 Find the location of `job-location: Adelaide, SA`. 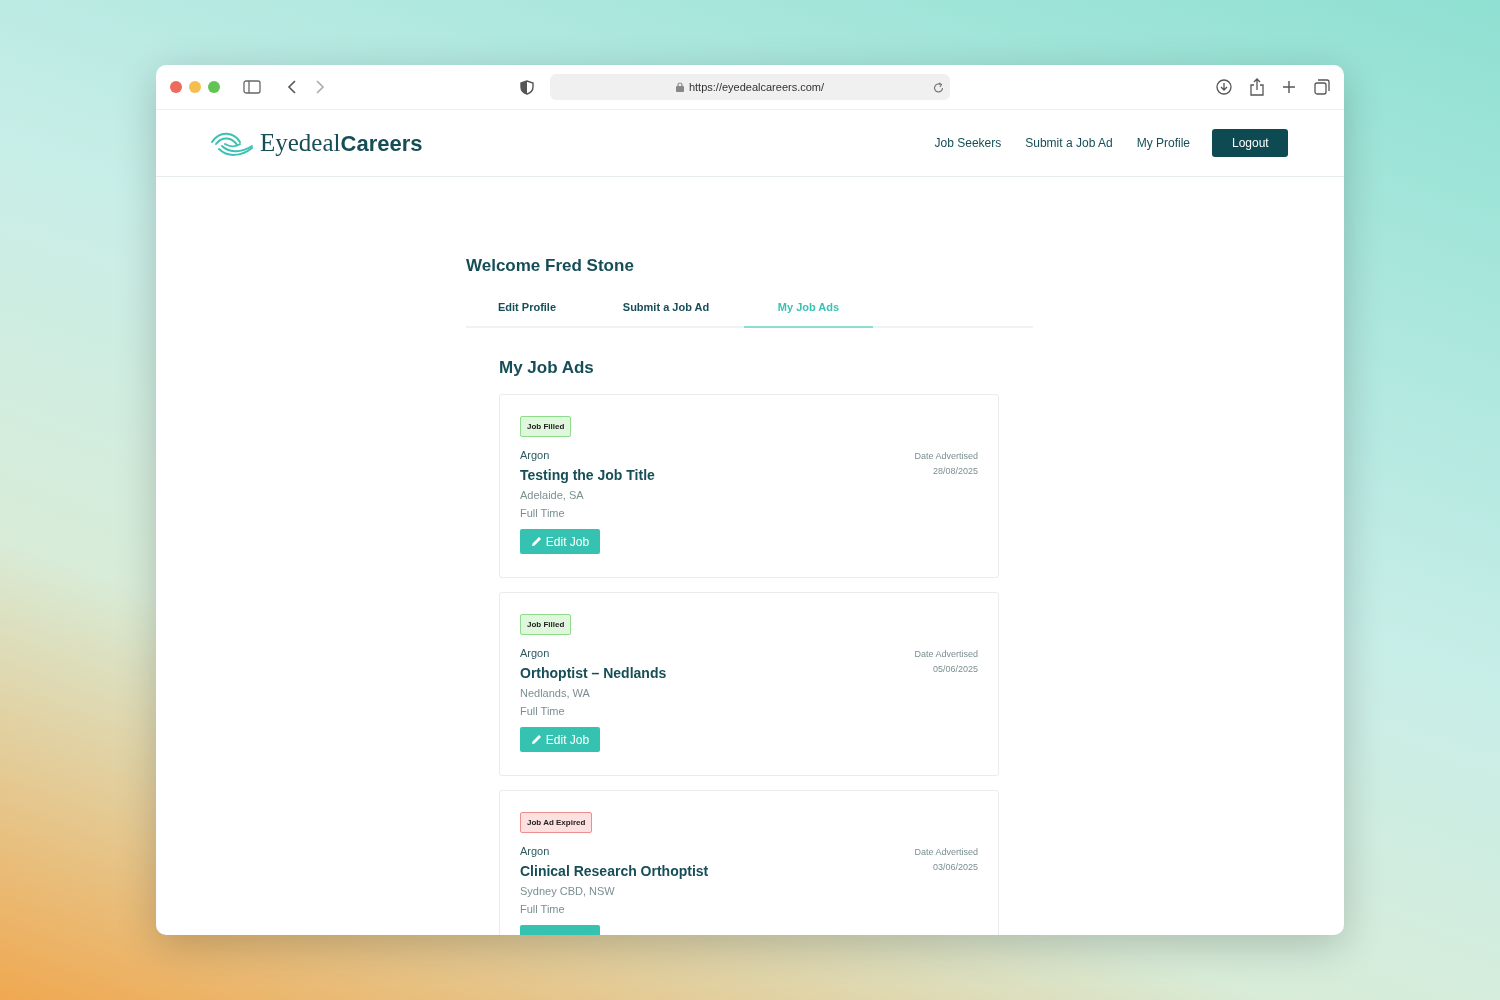

job-location: Adelaide, SA is located at coordinates (552, 495).